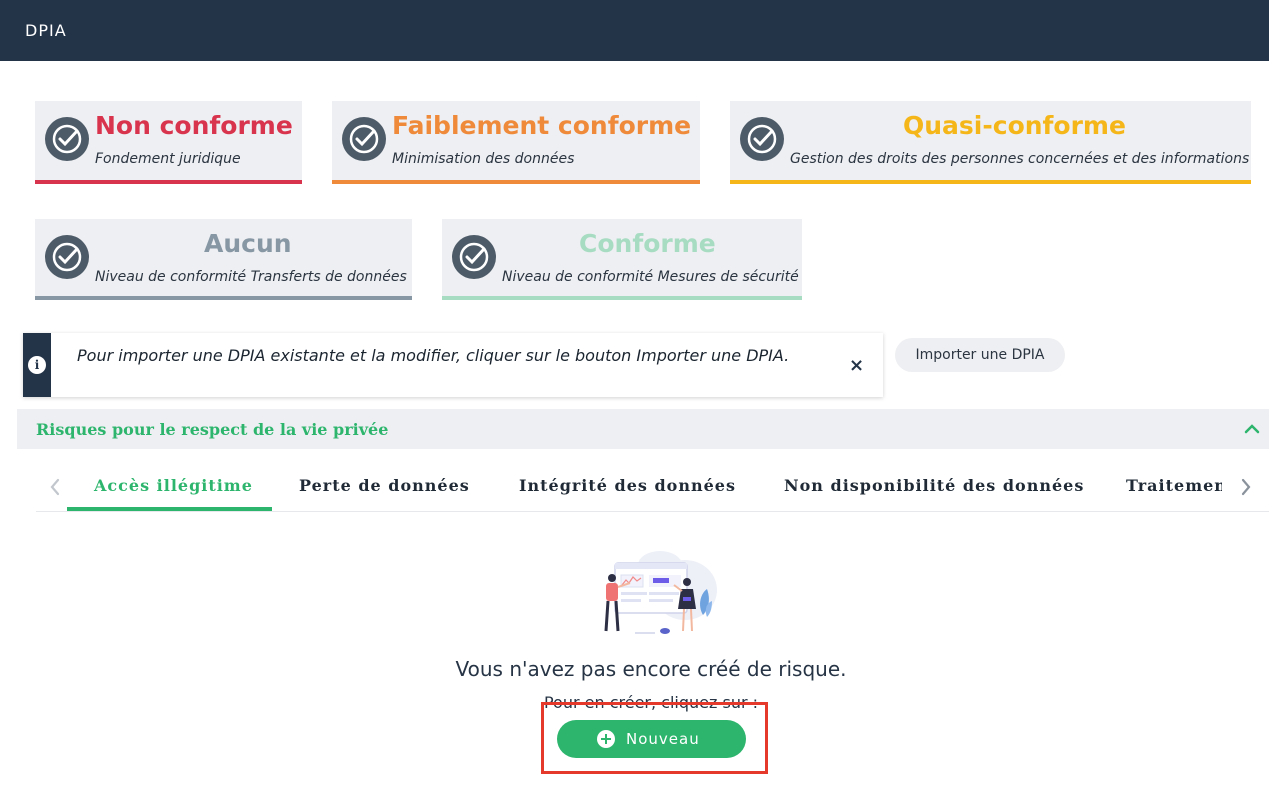 Image resolution: width=1269 pixels, height=786 pixels. I want to click on card-label: Fondement juridique, so click(168, 159).